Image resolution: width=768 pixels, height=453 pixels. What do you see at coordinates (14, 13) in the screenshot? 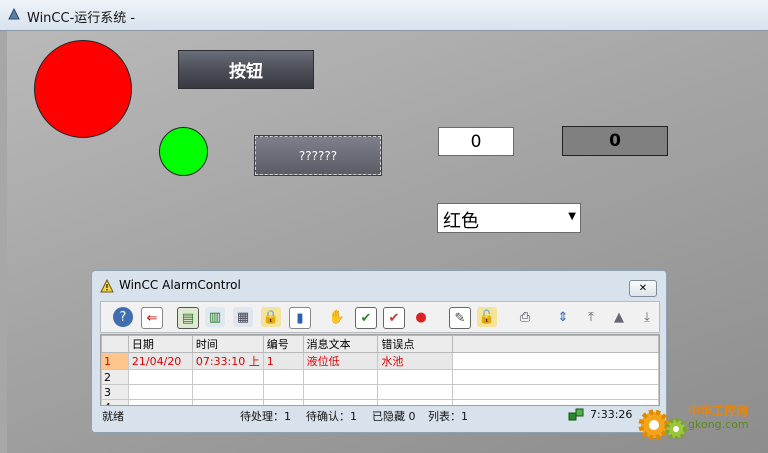
I see `wincc-app-icon` at bounding box center [14, 13].